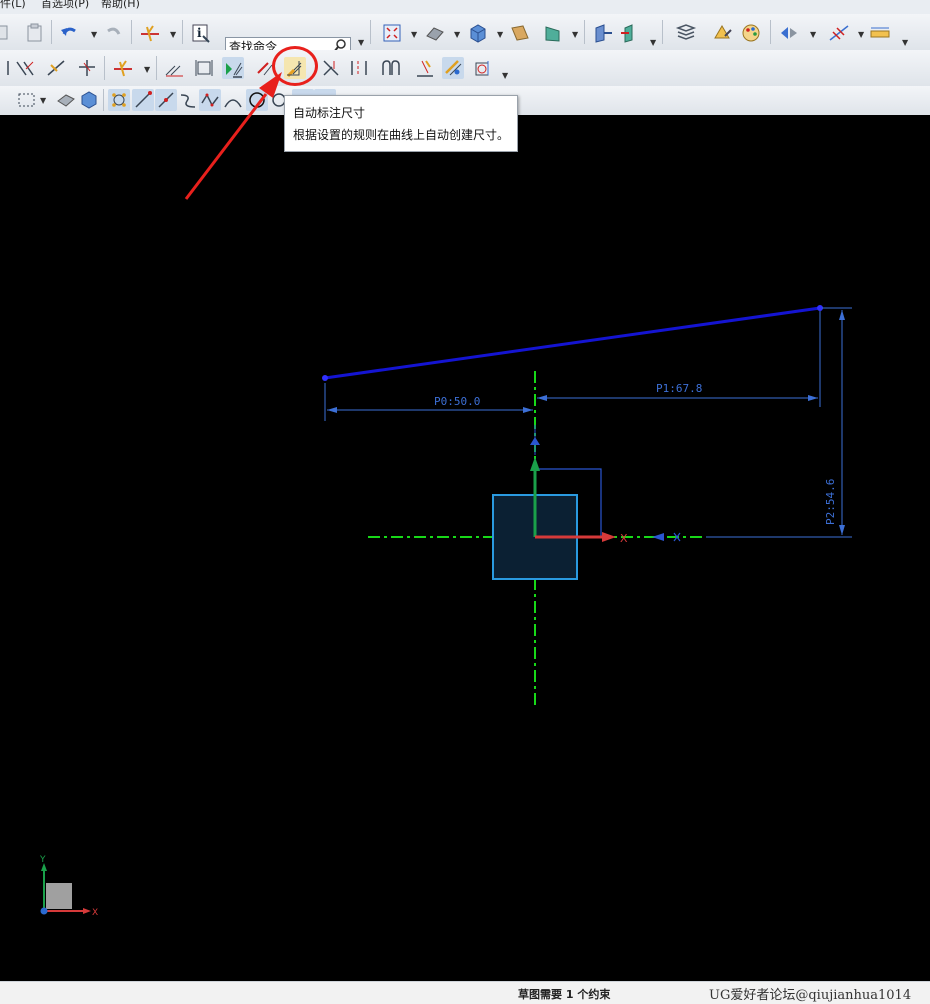 The height and width of the screenshot is (1004, 930). I want to click on datum-icon, so click(839, 33).